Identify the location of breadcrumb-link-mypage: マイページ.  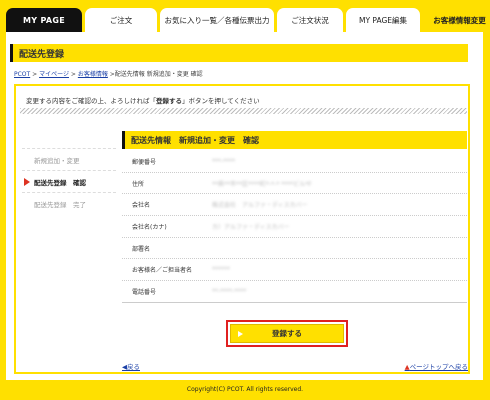
(54, 74).